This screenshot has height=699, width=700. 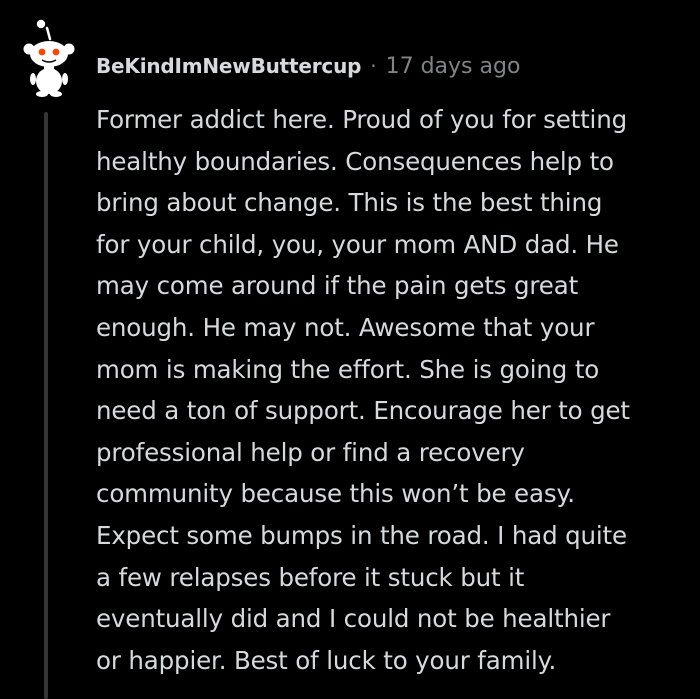 What do you see at coordinates (337, 286) in the screenshot?
I see `comment-body-line: may come around if the pain gets great` at bounding box center [337, 286].